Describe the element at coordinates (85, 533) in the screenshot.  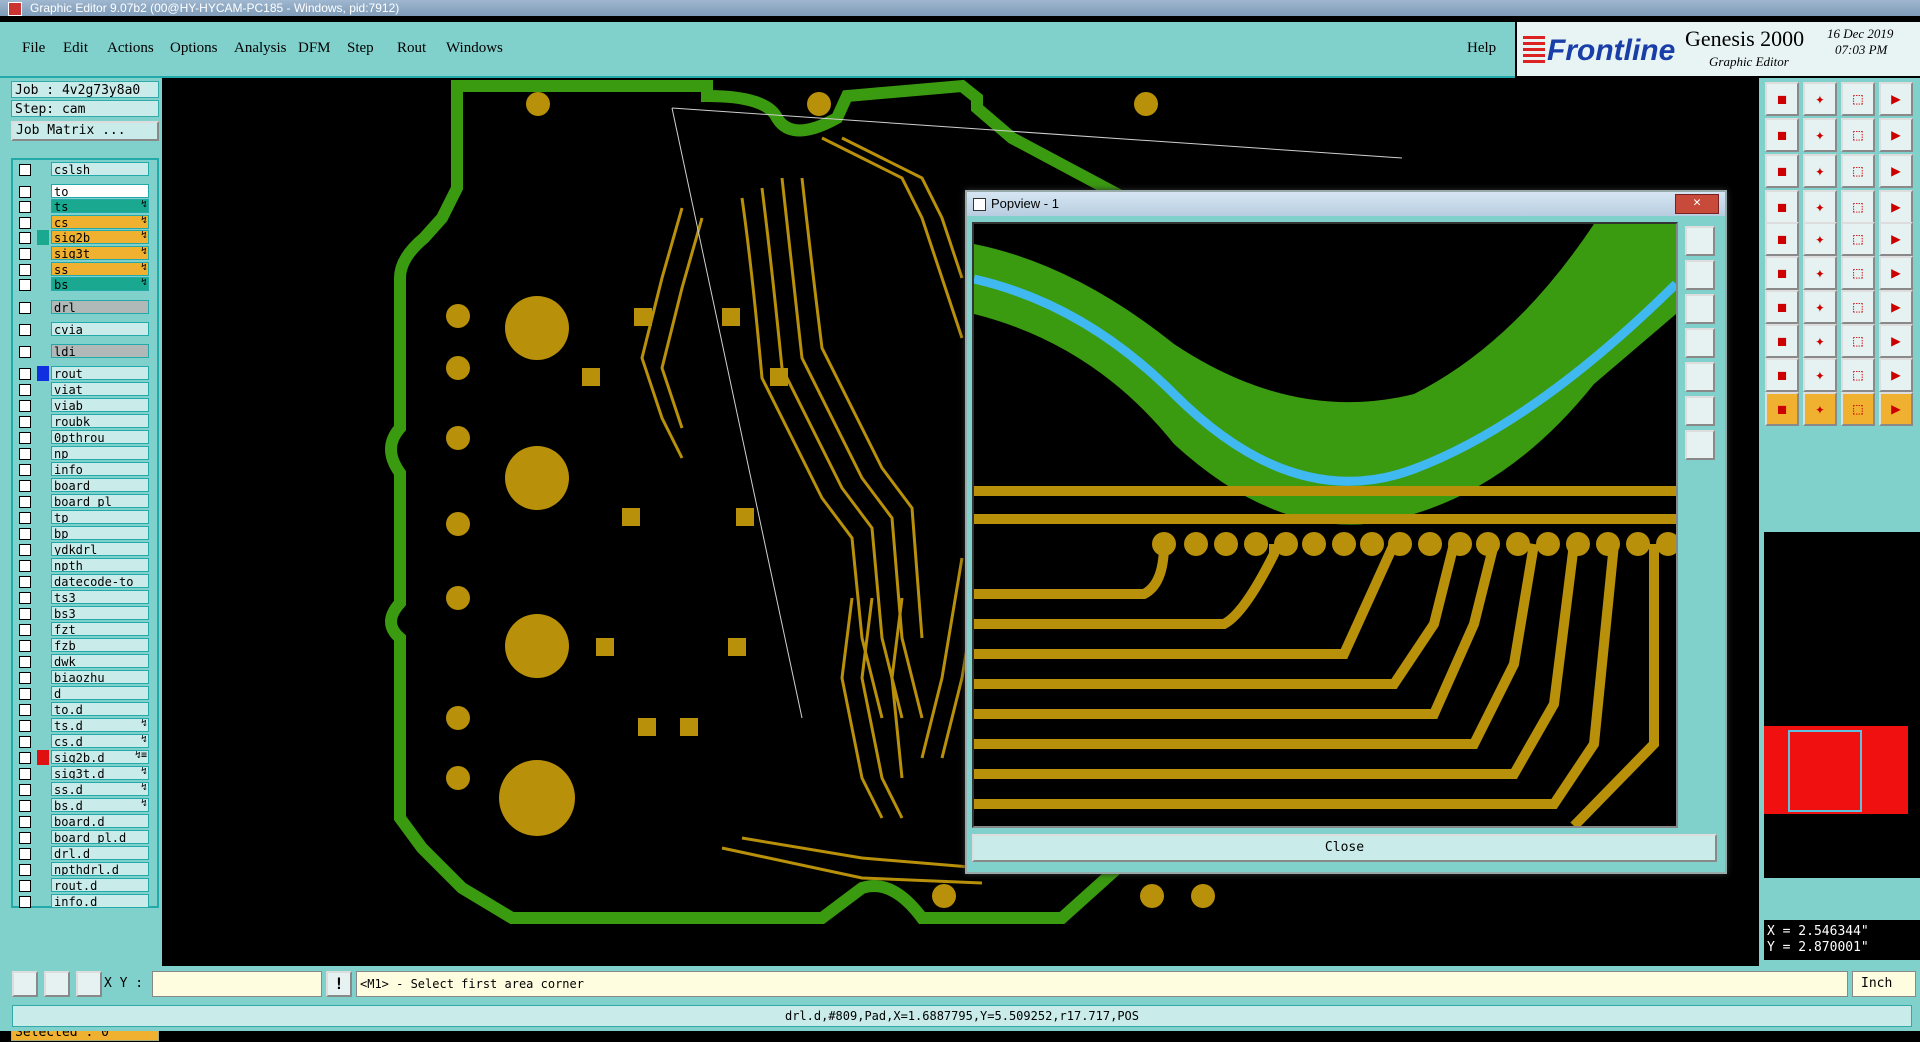
I see `layer-row-bp: bp` at that location.